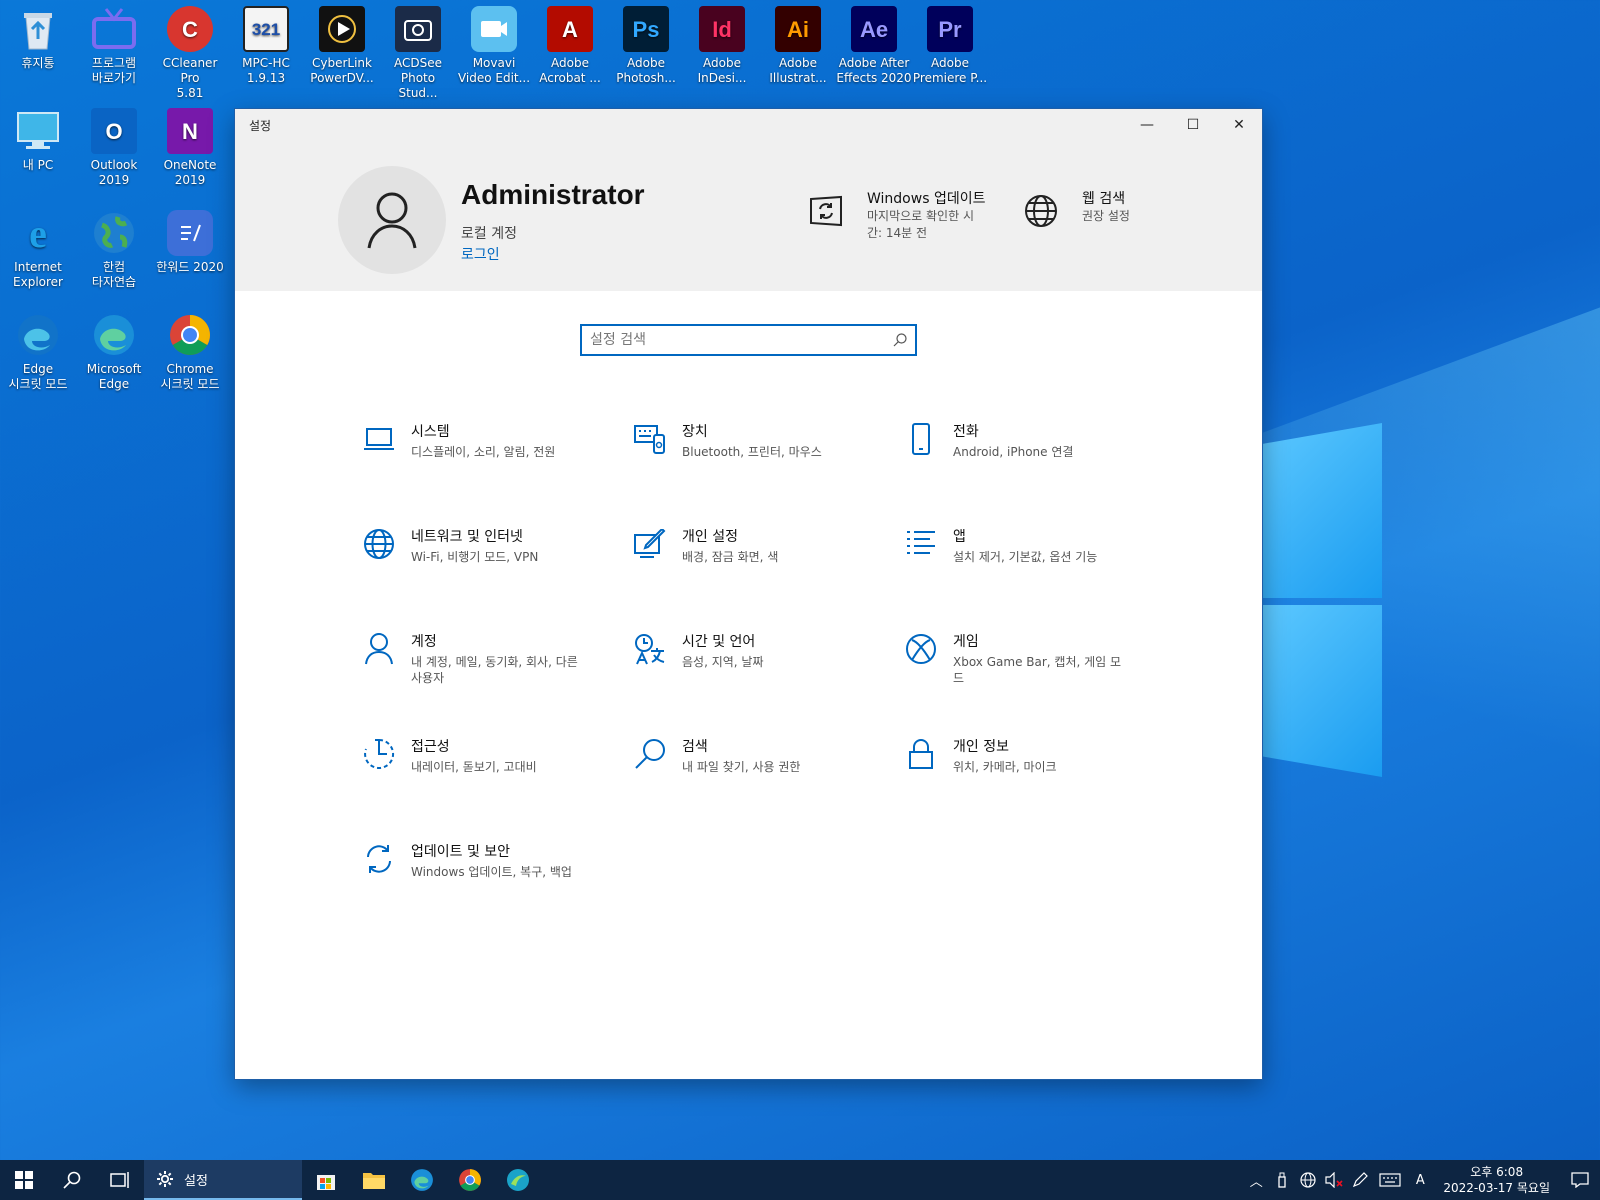  Describe the element at coordinates (496, 578) in the screenshot. I see `category-network: 네트워크 및 인터넷 Wi-Fi, 비행기 모드, VPN` at that location.